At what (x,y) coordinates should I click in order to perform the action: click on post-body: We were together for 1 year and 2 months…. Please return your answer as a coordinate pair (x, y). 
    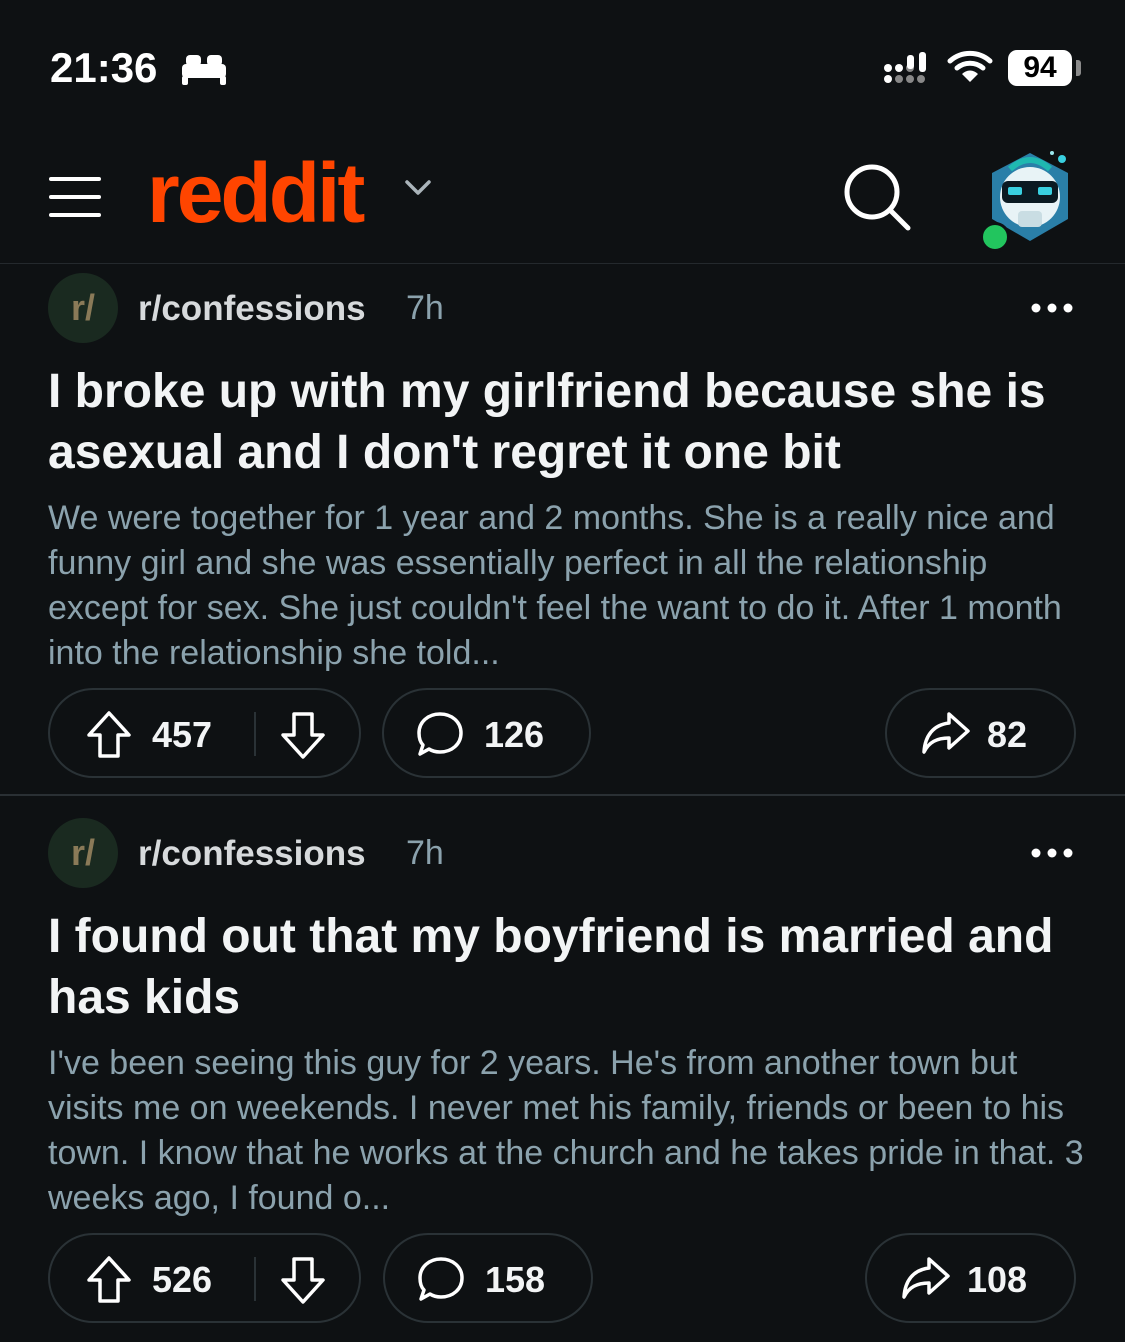
    Looking at the image, I should click on (568, 586).